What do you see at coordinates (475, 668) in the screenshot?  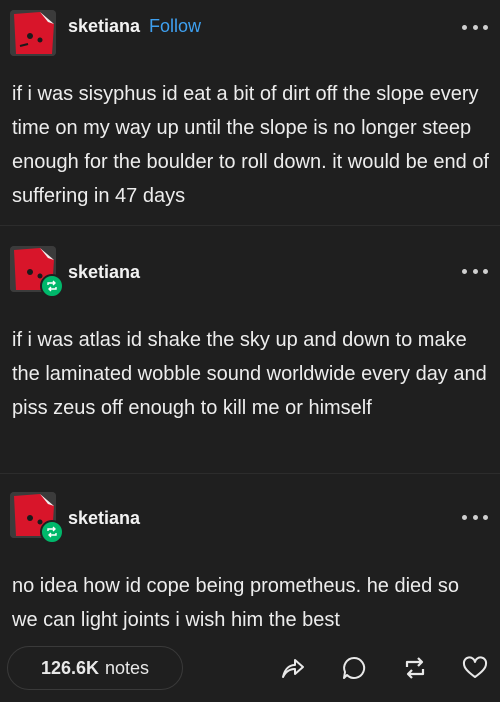 I see `like-icon` at bounding box center [475, 668].